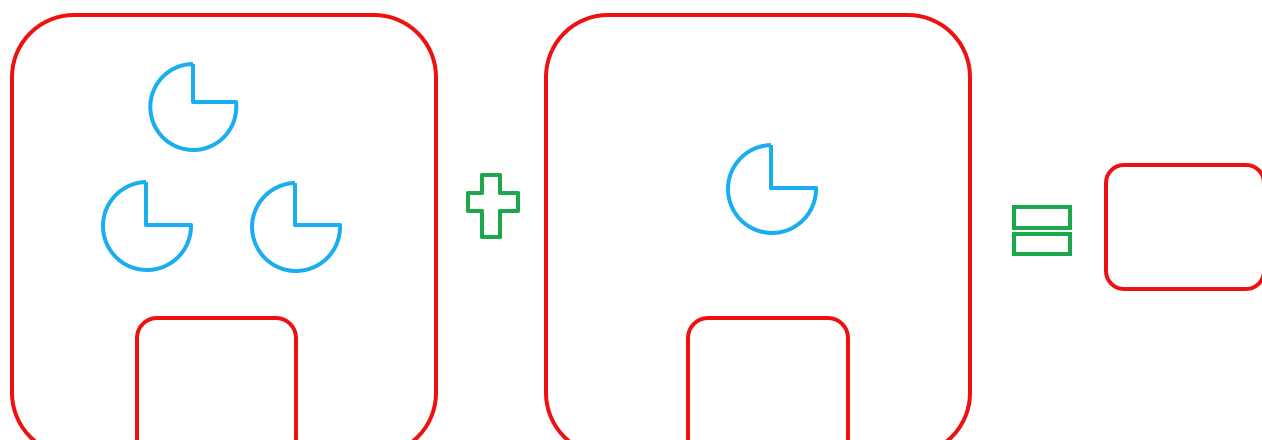  What do you see at coordinates (1042, 244) in the screenshot?
I see `equals-bar-bottom` at bounding box center [1042, 244].